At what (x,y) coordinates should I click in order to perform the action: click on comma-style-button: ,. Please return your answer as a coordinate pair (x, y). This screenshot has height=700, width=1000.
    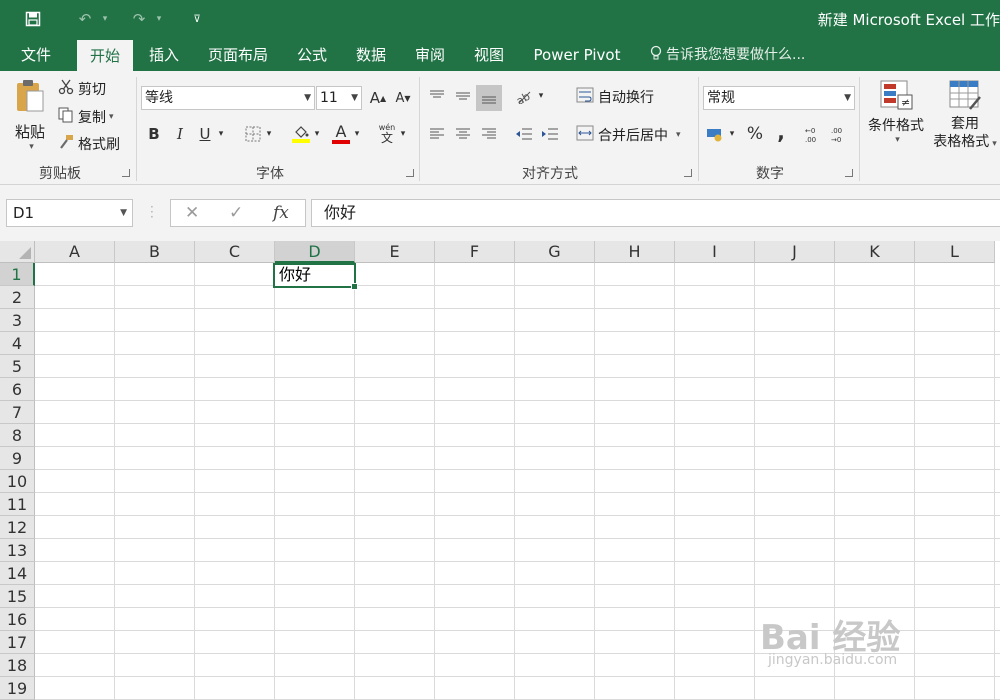
    Looking at the image, I should click on (781, 132).